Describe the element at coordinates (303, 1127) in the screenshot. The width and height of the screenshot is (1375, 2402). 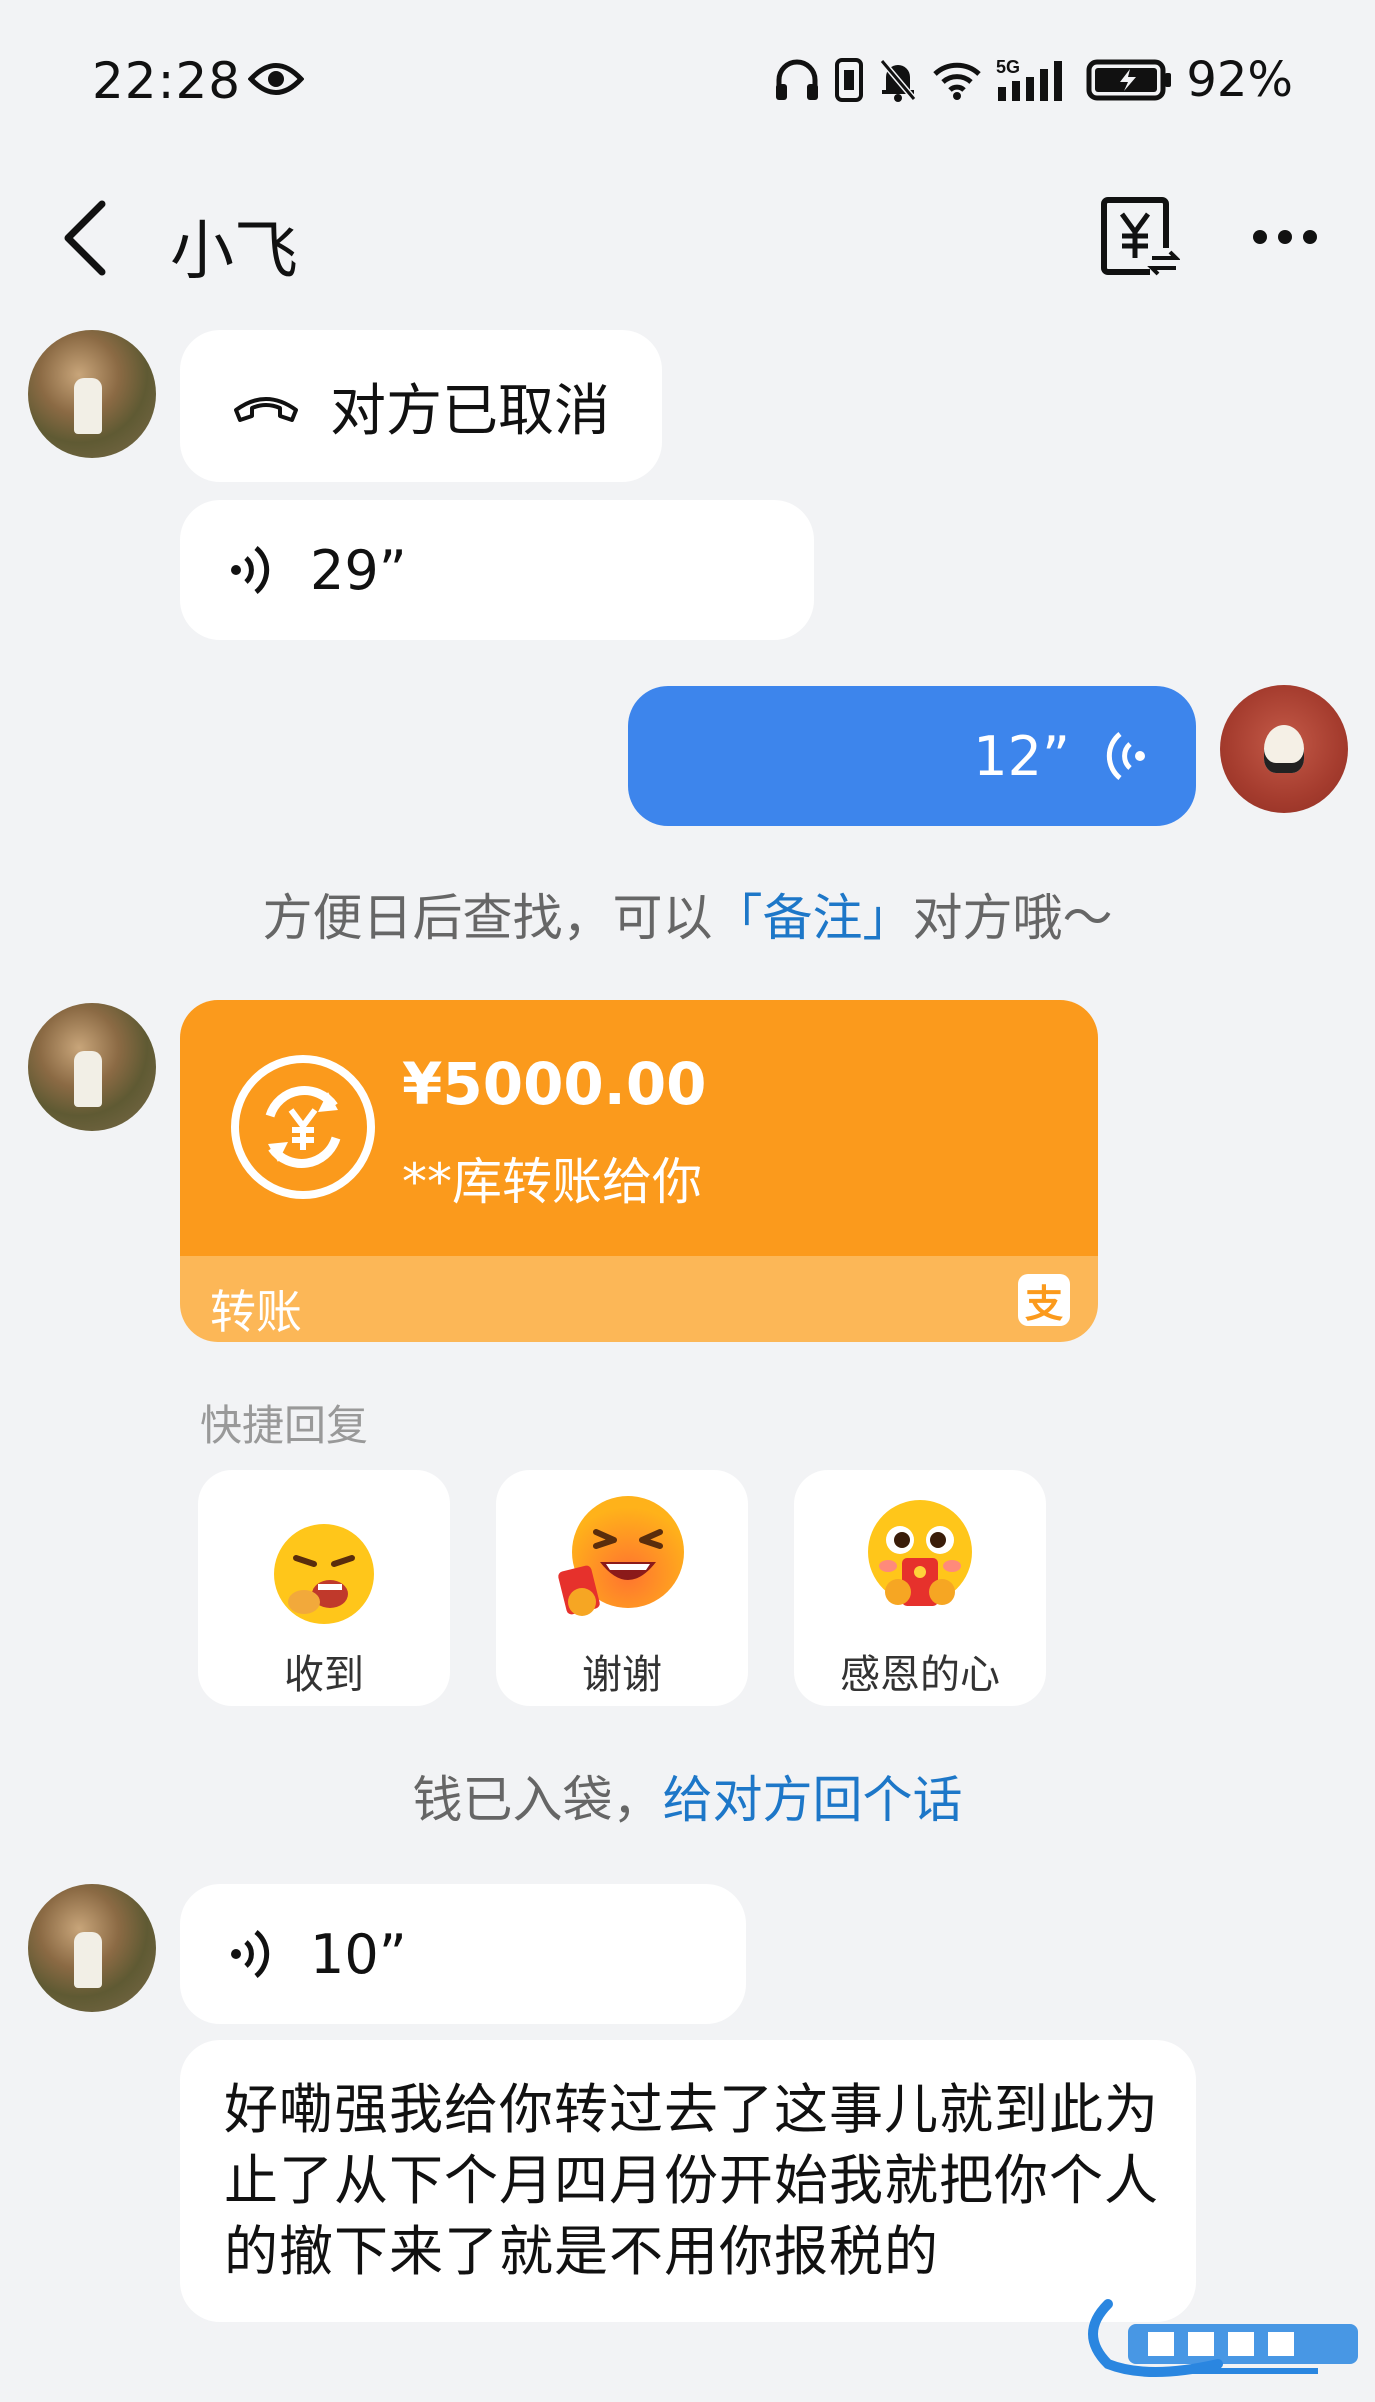
I see `yen-exchange-icon` at that location.